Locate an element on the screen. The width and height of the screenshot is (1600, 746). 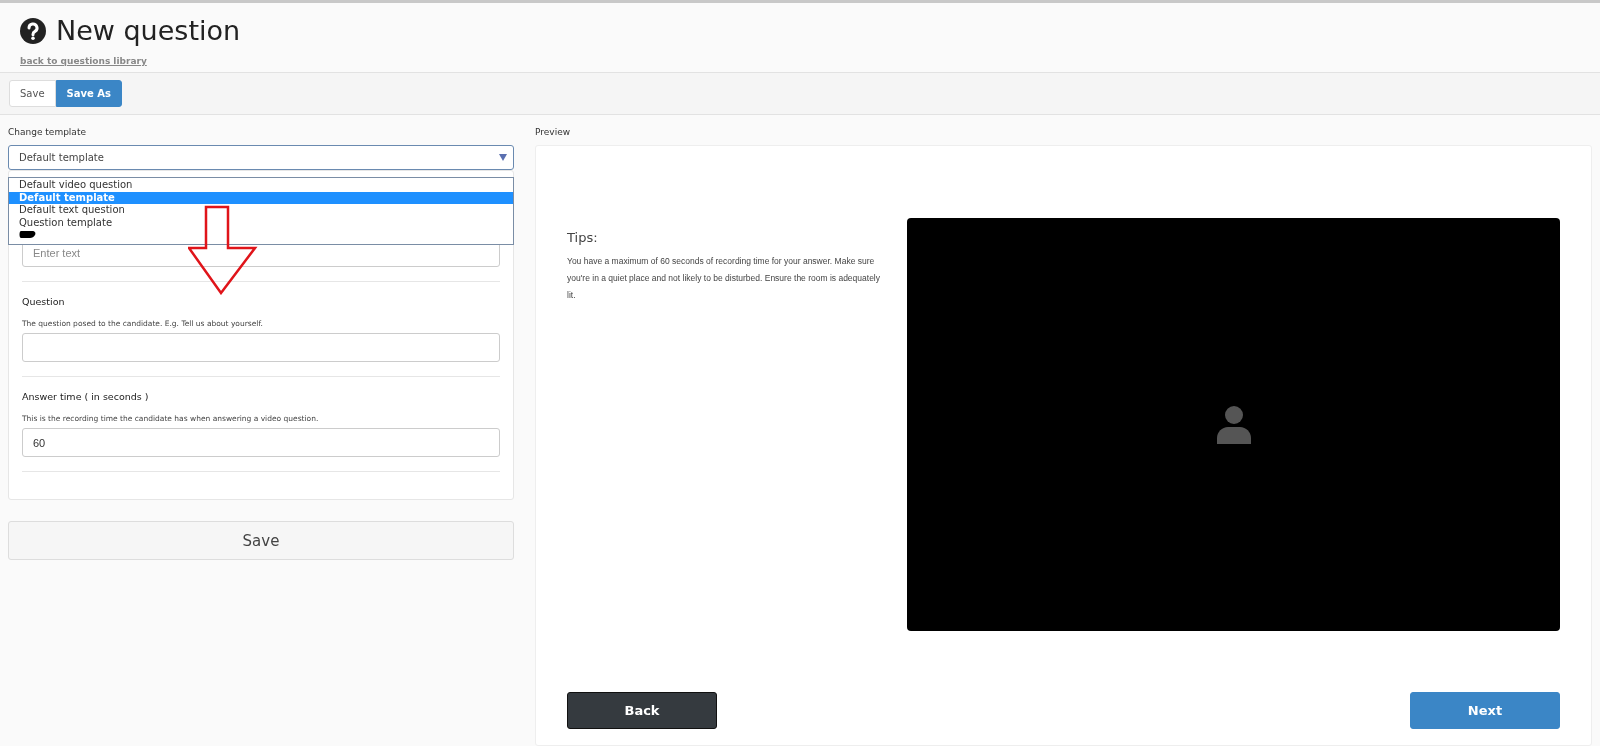
field-label: Question is located at coordinates (44, 301).